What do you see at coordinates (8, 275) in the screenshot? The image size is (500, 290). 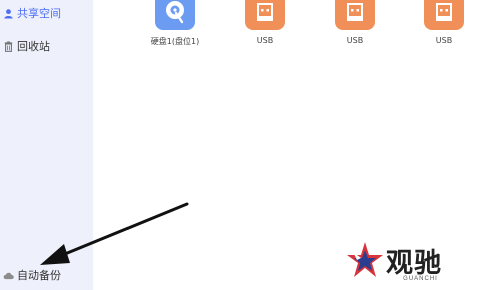 I see `cloud-icon` at bounding box center [8, 275].